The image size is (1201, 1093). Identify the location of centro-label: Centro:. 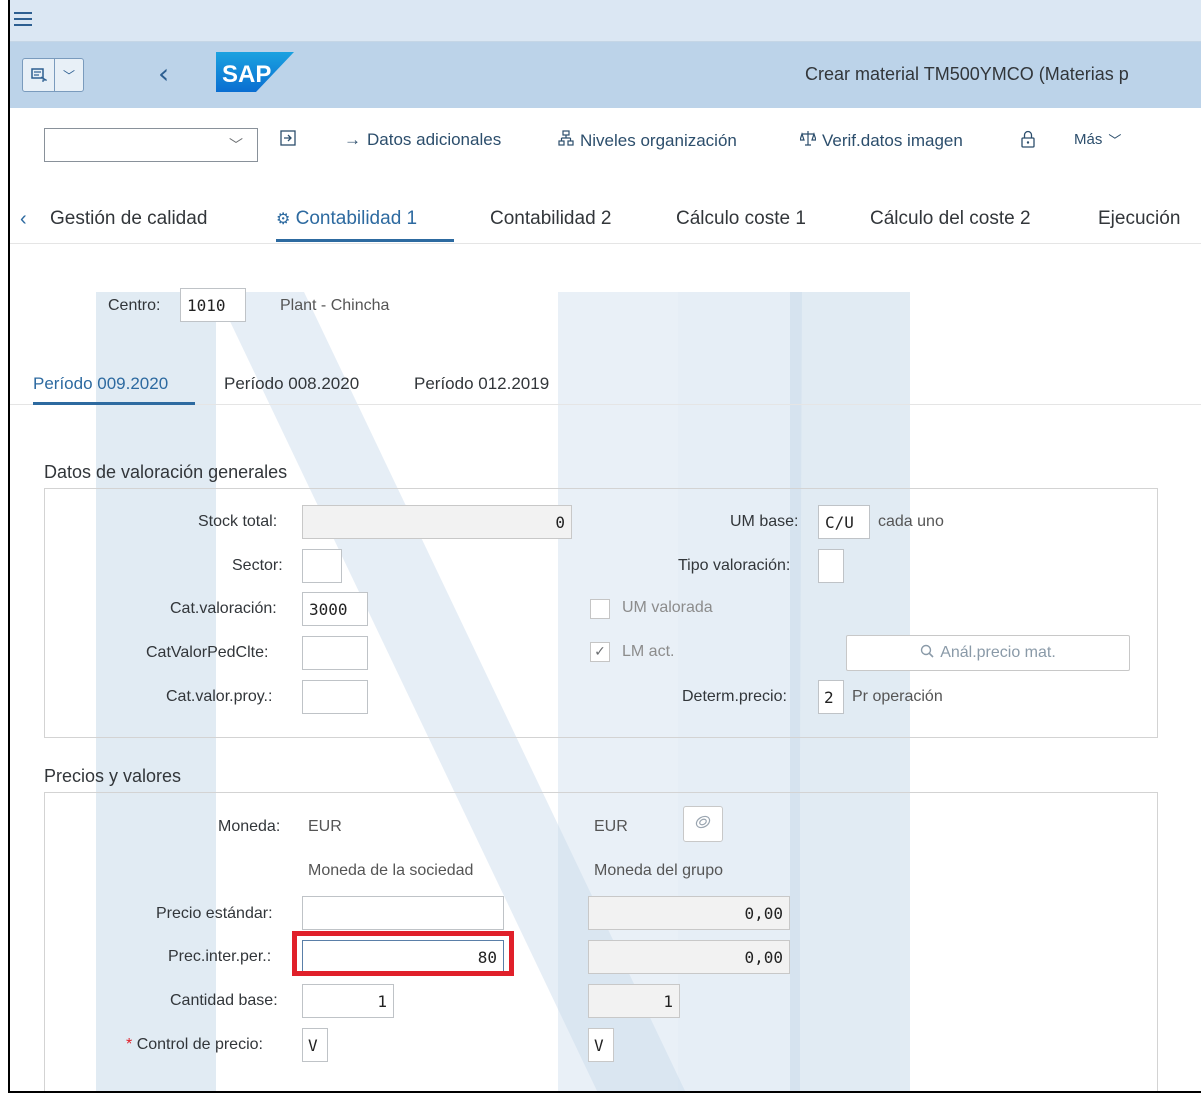
(134, 305).